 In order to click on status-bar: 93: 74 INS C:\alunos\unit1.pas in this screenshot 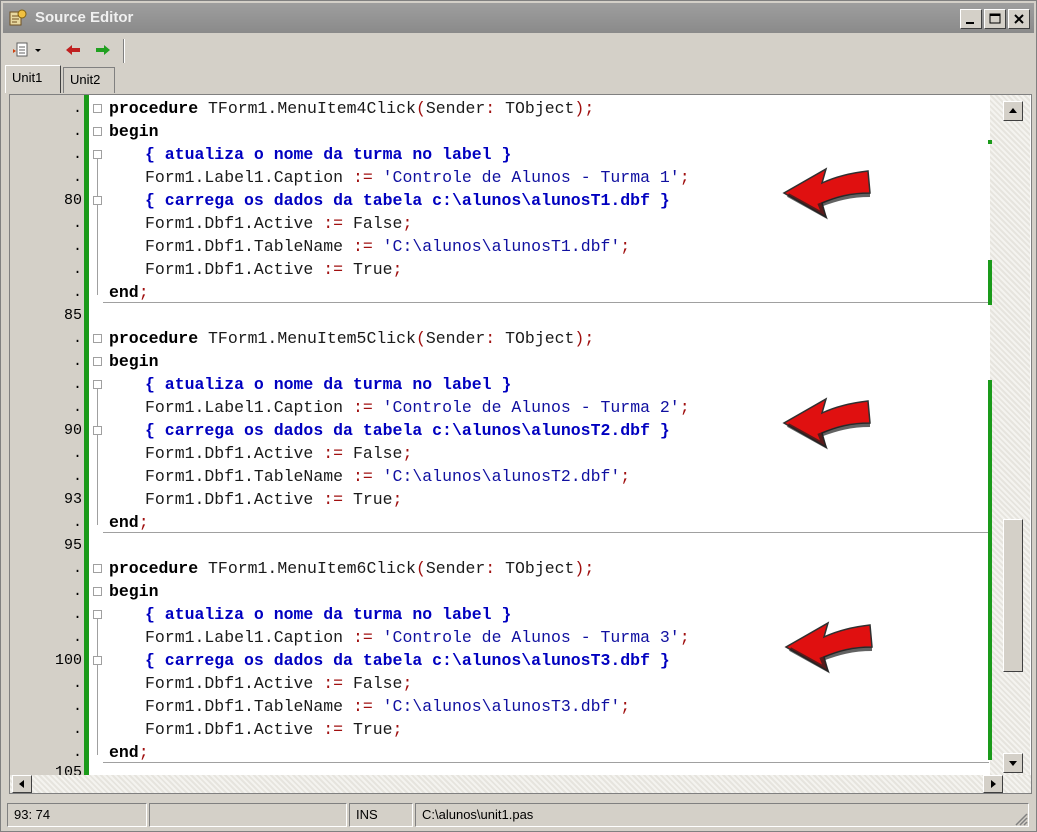, I will do `click(518, 815)`.